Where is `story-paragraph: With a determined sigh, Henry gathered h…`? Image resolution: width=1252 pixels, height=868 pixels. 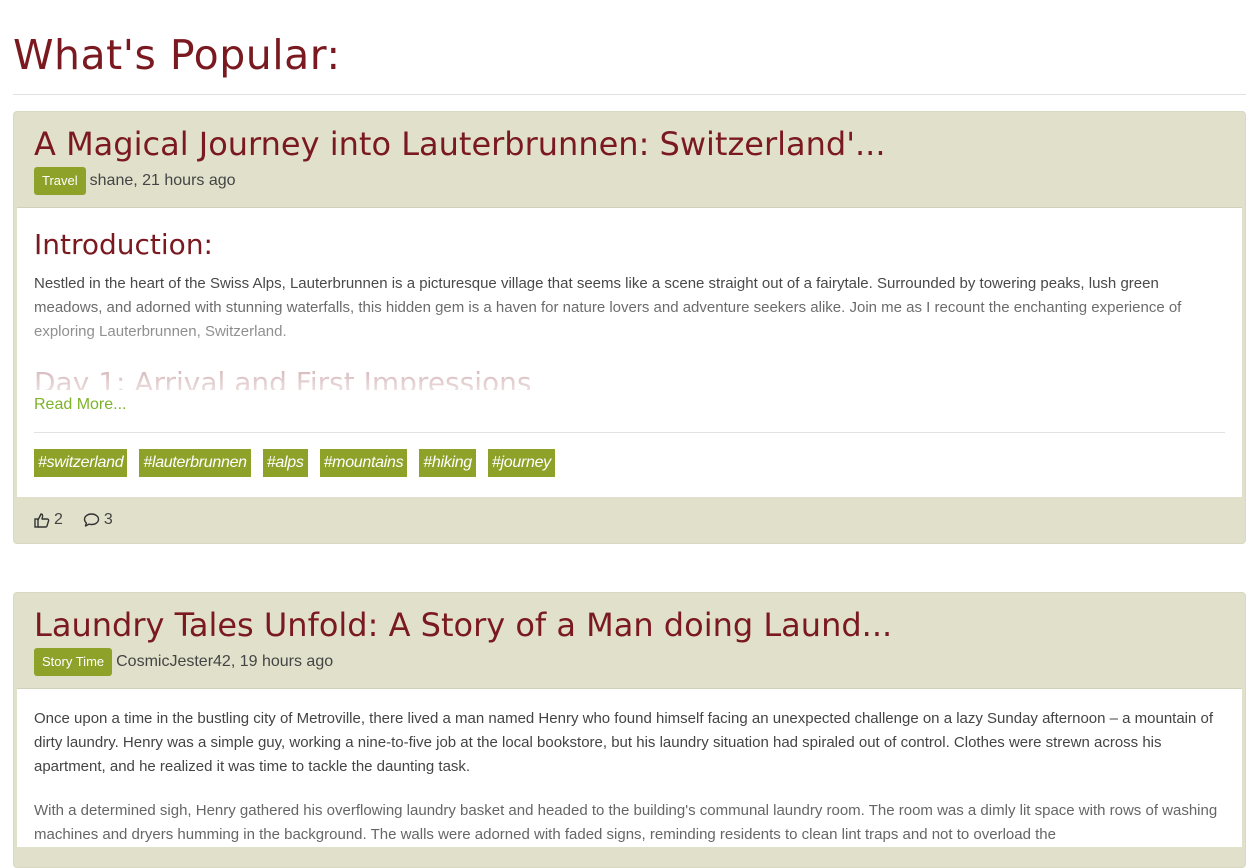 story-paragraph: With a determined sigh, Henry gathered h… is located at coordinates (626, 822).